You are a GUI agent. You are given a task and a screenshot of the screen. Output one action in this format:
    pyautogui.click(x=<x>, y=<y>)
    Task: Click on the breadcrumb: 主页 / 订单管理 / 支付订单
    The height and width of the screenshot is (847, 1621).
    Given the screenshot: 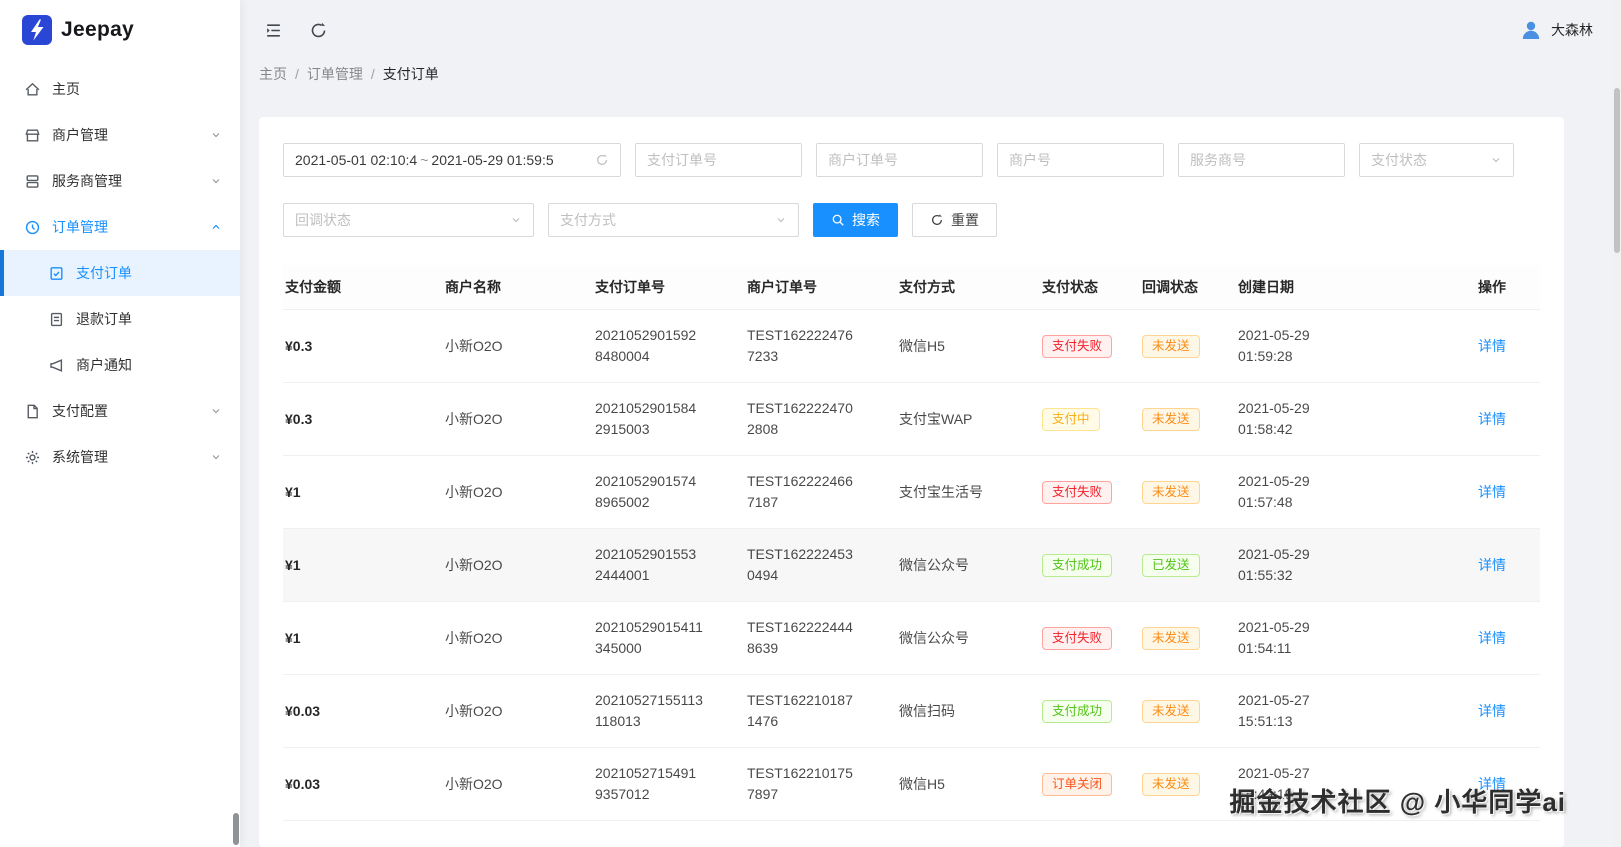 What is the action you would take?
    pyautogui.click(x=930, y=72)
    